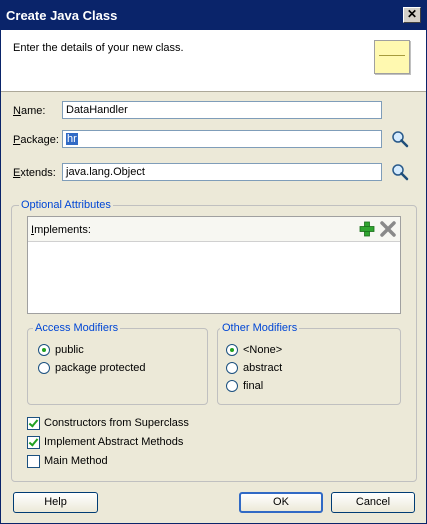 Image resolution: width=427 pixels, height=524 pixels. Describe the element at coordinates (213, 61) in the screenshot. I see `header-banner: Enter the details of your new class.` at that location.